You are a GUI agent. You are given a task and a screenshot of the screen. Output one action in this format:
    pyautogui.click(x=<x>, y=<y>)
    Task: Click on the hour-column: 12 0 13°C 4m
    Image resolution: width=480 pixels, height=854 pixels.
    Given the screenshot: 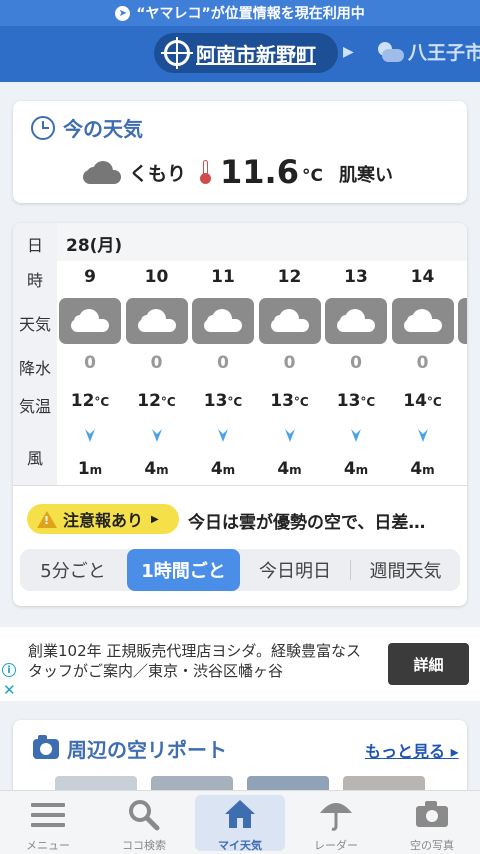 What is the action you would take?
    pyautogui.click(x=290, y=354)
    